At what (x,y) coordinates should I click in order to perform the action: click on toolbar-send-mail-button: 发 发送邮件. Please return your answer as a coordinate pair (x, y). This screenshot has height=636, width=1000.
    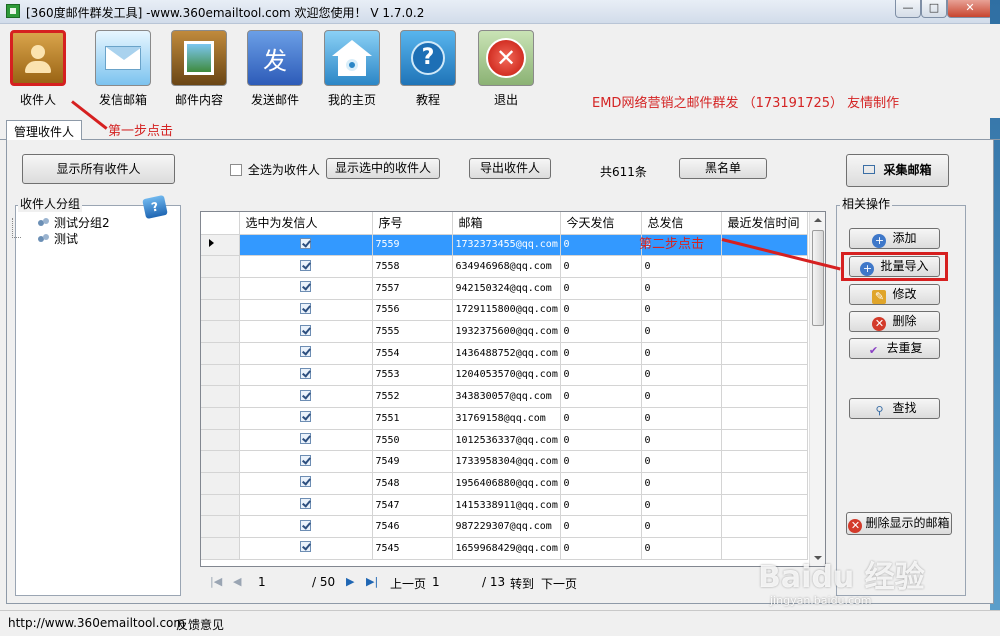
    Looking at the image, I should click on (275, 69).